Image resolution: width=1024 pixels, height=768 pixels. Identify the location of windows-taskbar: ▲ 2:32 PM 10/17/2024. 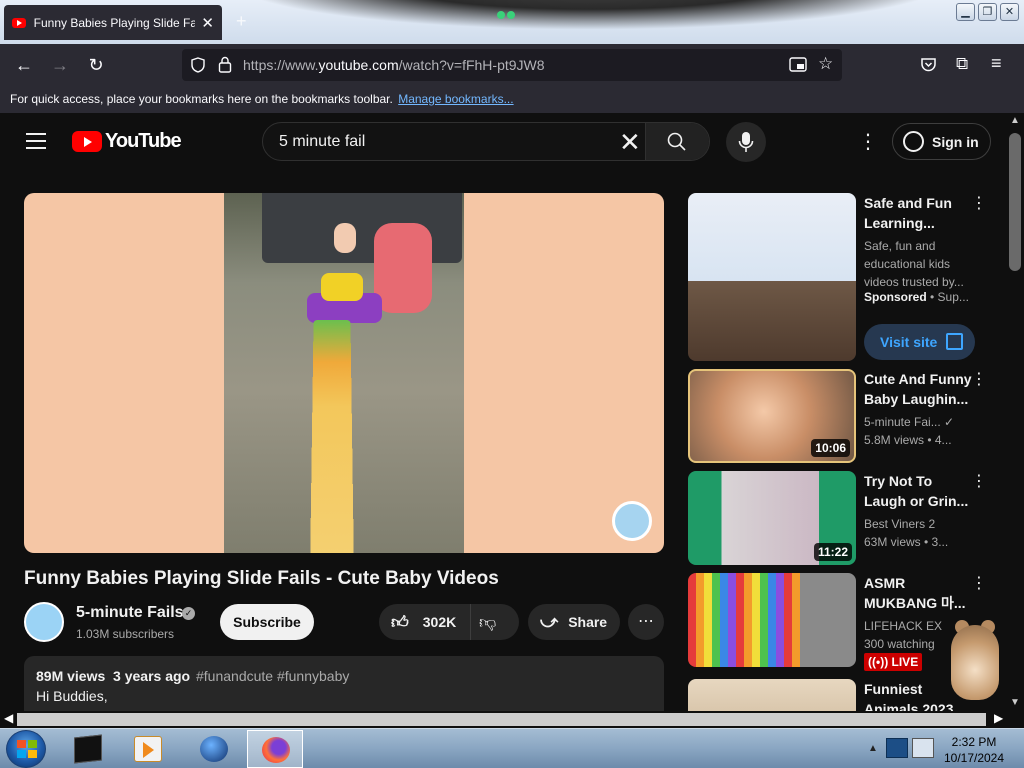
(512, 748).